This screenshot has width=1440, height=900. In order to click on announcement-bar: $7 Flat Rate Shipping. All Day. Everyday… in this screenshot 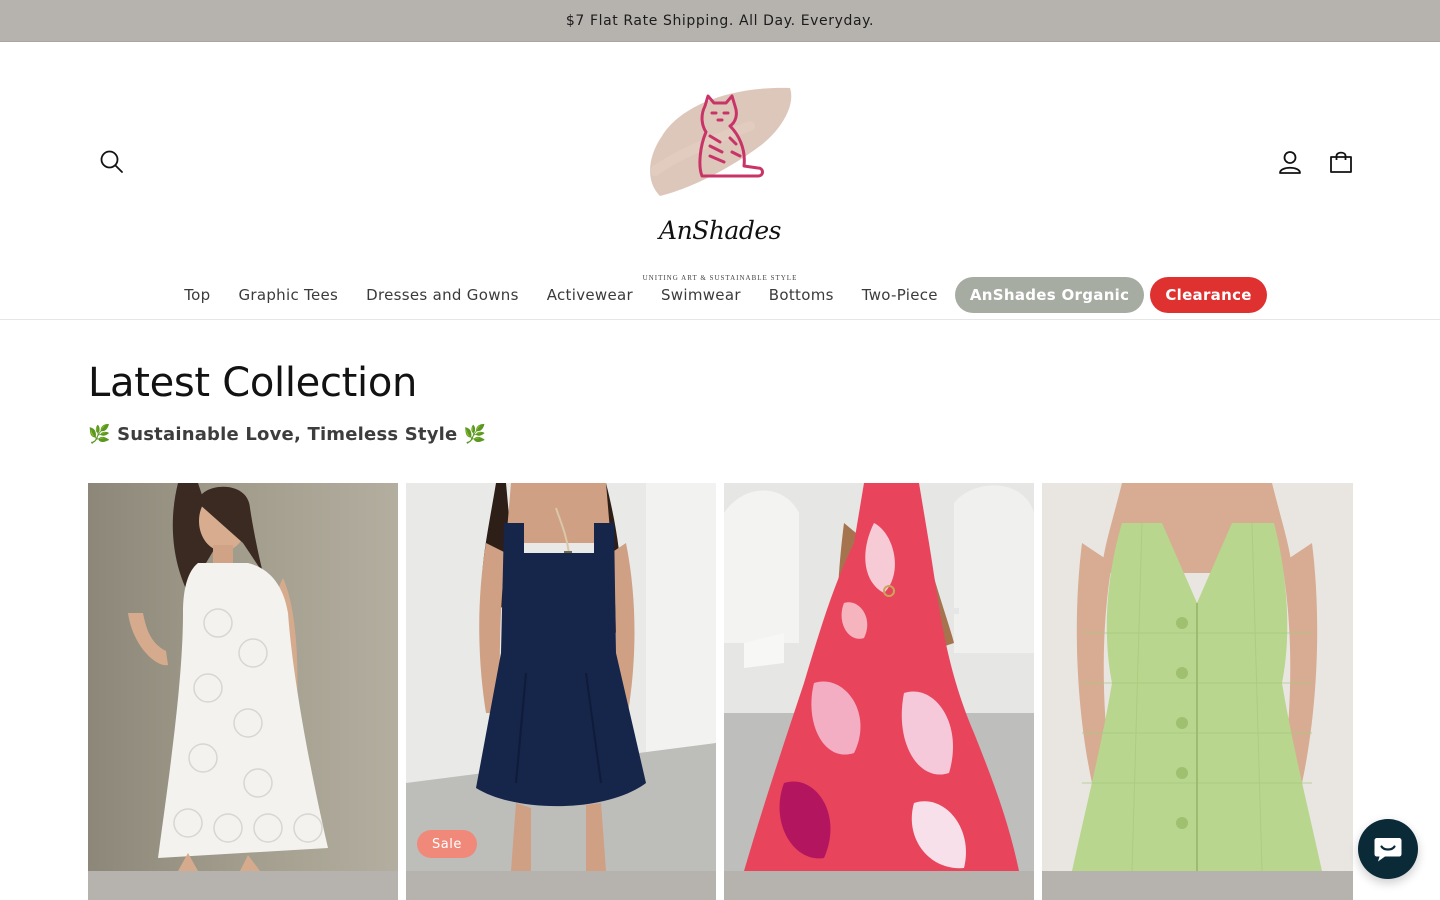, I will do `click(720, 21)`.